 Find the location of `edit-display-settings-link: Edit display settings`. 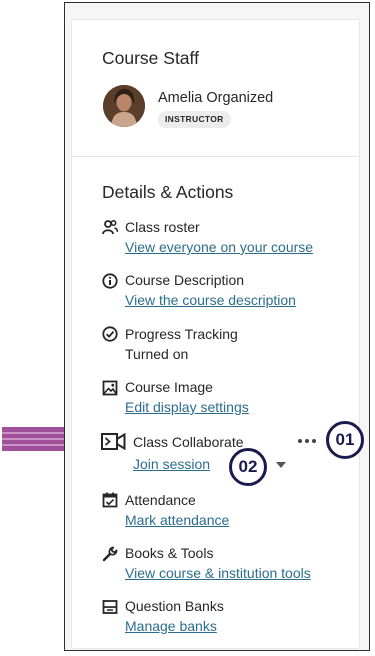

edit-display-settings-link: Edit display settings is located at coordinates (187, 407).